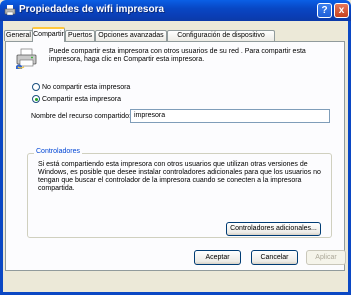 The image size is (351, 295). What do you see at coordinates (217, 257) in the screenshot?
I see `ok-button: Aceptar` at bounding box center [217, 257].